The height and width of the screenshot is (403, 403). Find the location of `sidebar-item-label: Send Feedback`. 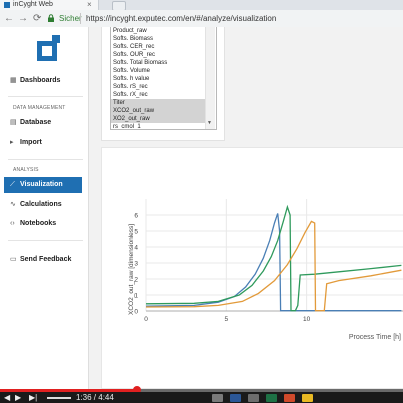

sidebar-item-label: Send Feedback is located at coordinates (46, 259).